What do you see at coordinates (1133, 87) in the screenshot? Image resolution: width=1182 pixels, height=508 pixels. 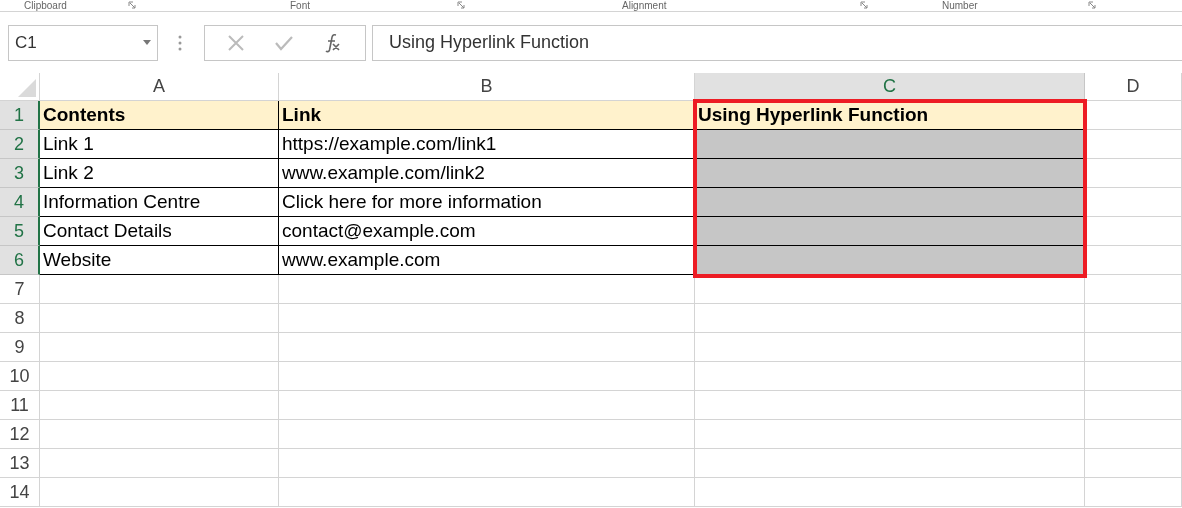 I see `column-header: D` at bounding box center [1133, 87].